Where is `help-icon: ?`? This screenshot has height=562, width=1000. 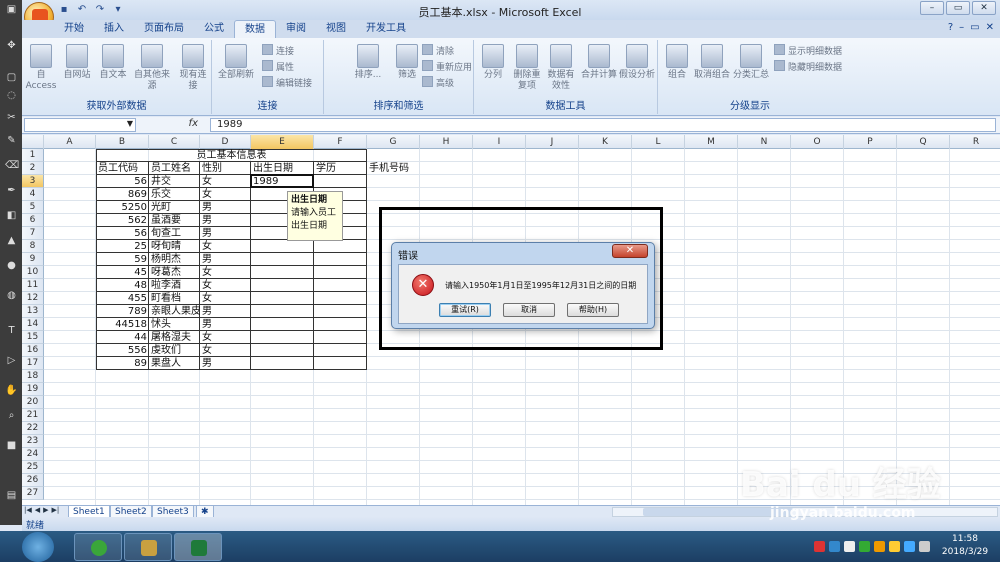 help-icon: ? is located at coordinates (950, 27).